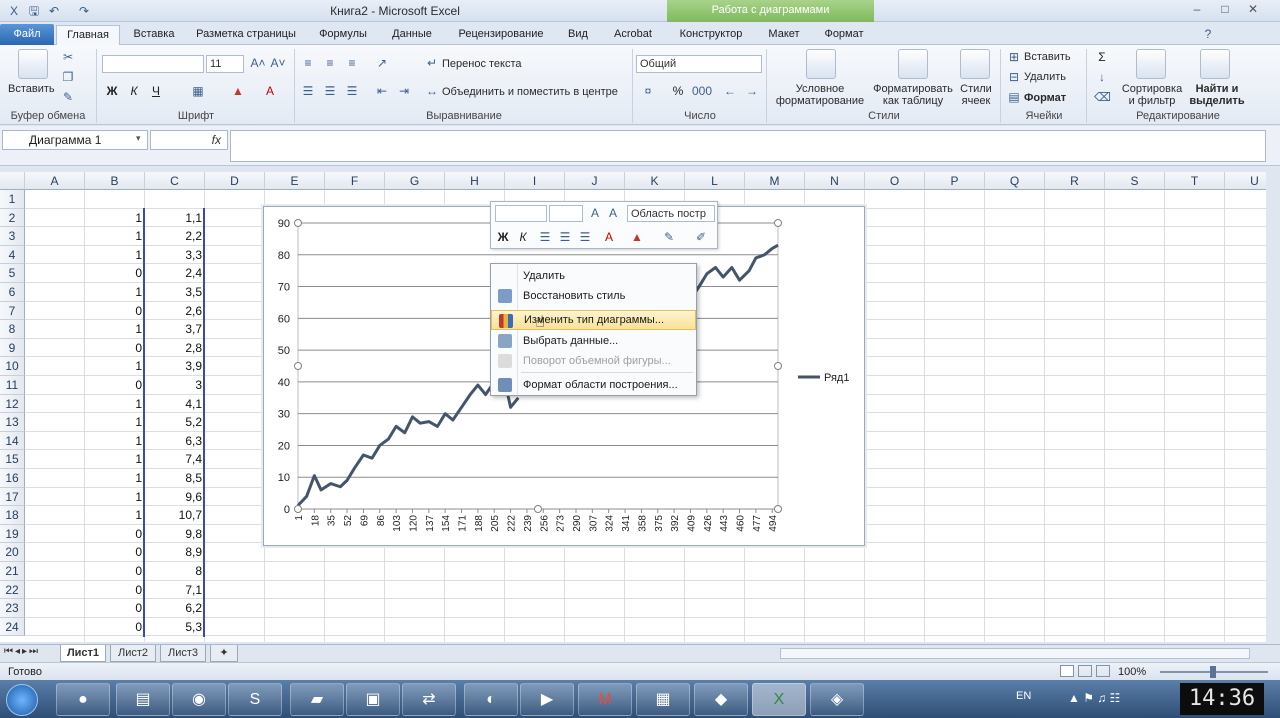 The width and height of the screenshot is (1280, 718). I want to click on italic-button: К, so click(134, 91).